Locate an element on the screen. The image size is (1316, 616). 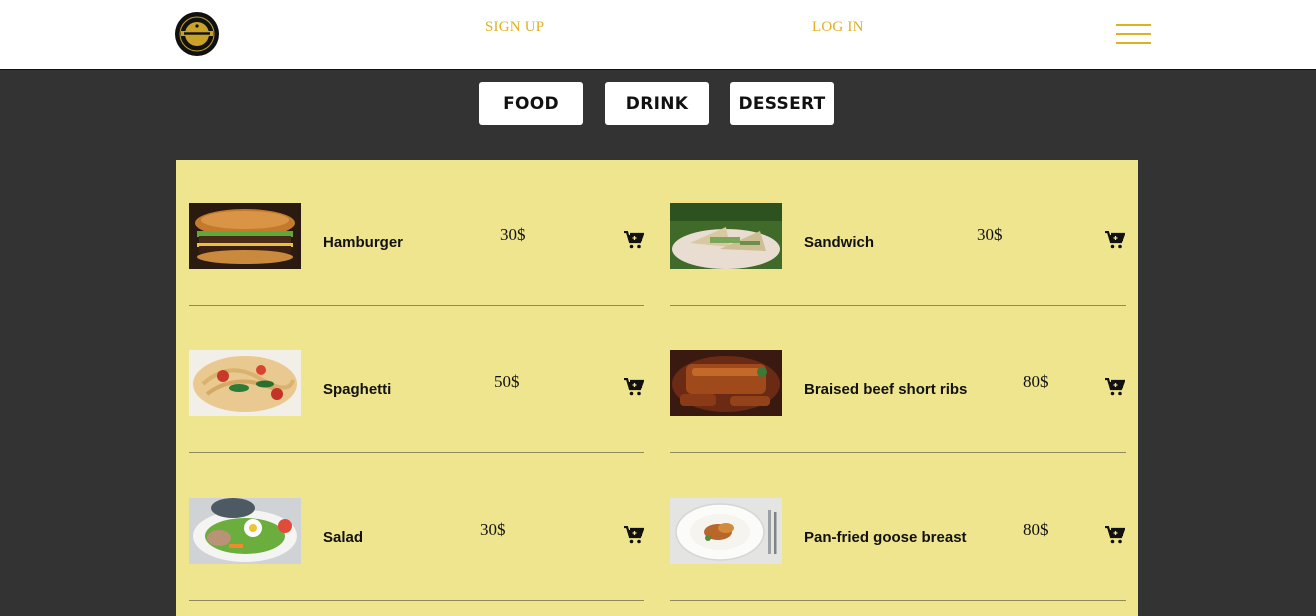
menu-item-hamburger: Hamburger 30$ is located at coordinates (416, 233).